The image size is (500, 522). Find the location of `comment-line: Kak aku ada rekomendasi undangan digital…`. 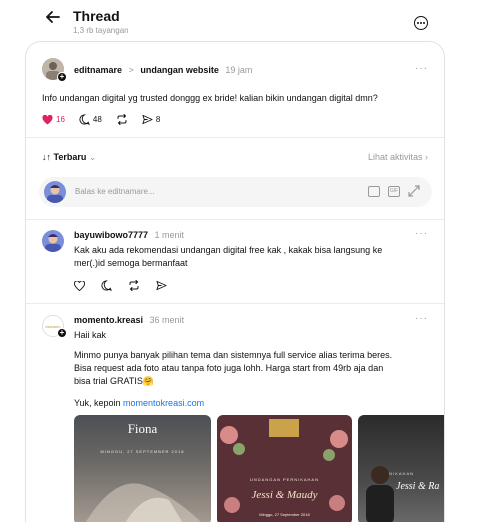

comment-line: Kak aku ada rekomendasi undangan digital… is located at coordinates (228, 250).